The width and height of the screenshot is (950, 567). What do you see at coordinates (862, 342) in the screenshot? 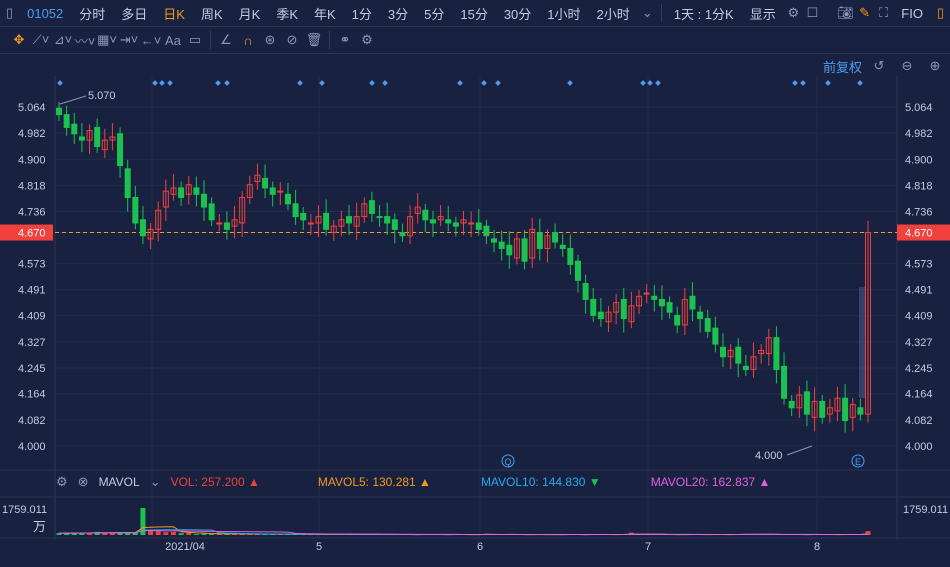
I see `selection-bar` at bounding box center [862, 342].